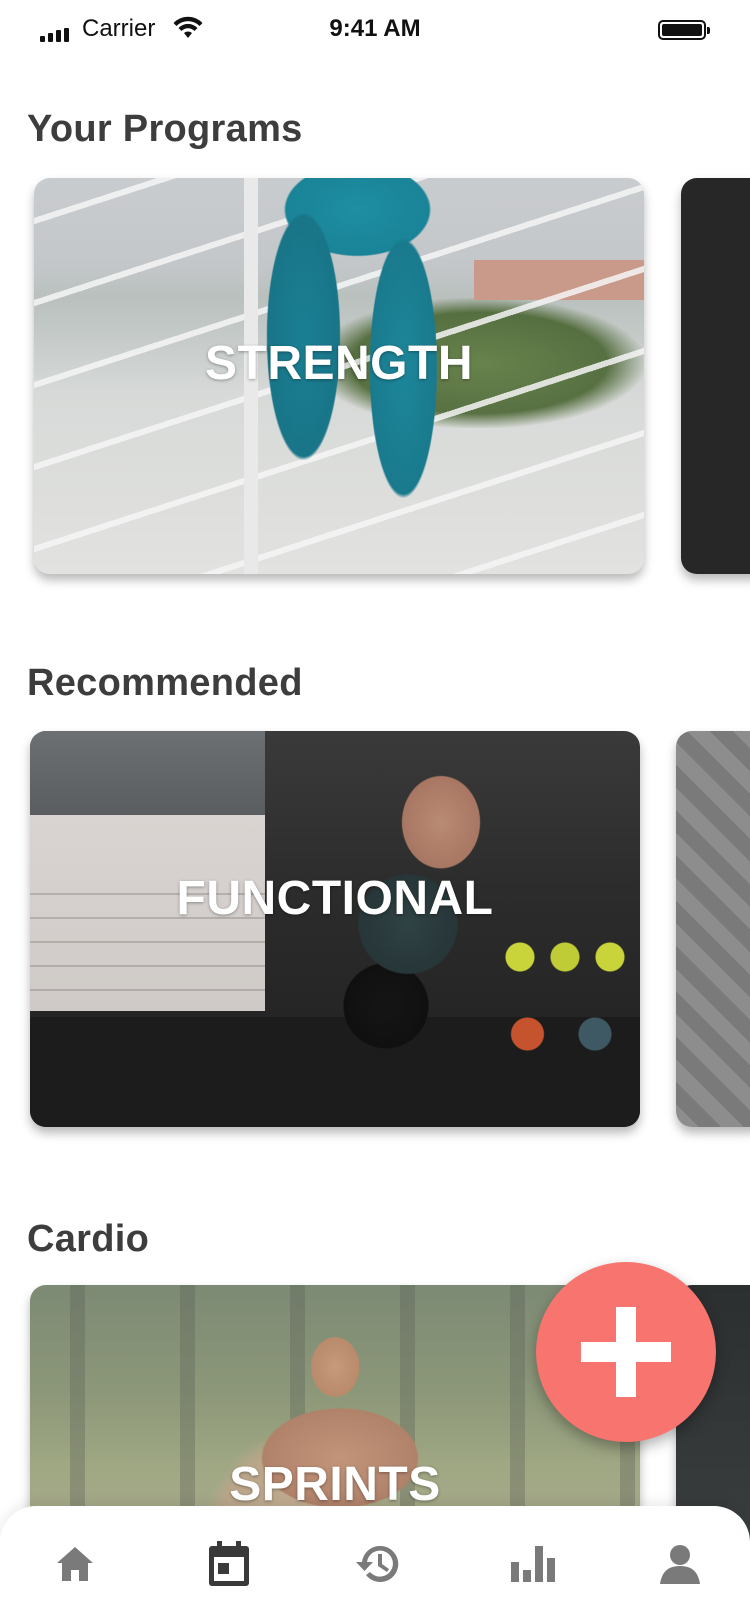  I want to click on bar-chart-icon, so click(533, 1564).